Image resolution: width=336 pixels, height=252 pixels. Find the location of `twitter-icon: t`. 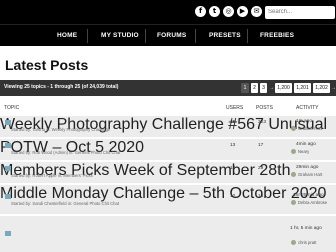

twitter-icon: t is located at coordinates (214, 11).